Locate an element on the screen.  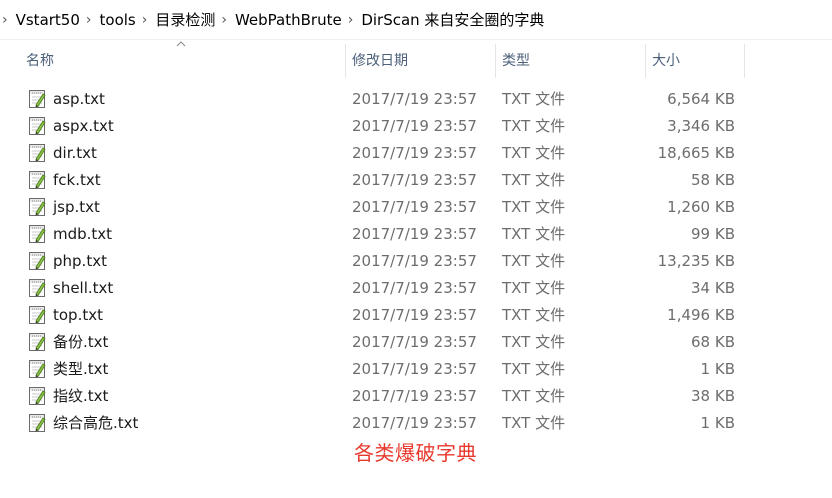
file-row: mdb.txt 2017/7/19 23:57 TXT 文件 99 KB is located at coordinates (416, 234).